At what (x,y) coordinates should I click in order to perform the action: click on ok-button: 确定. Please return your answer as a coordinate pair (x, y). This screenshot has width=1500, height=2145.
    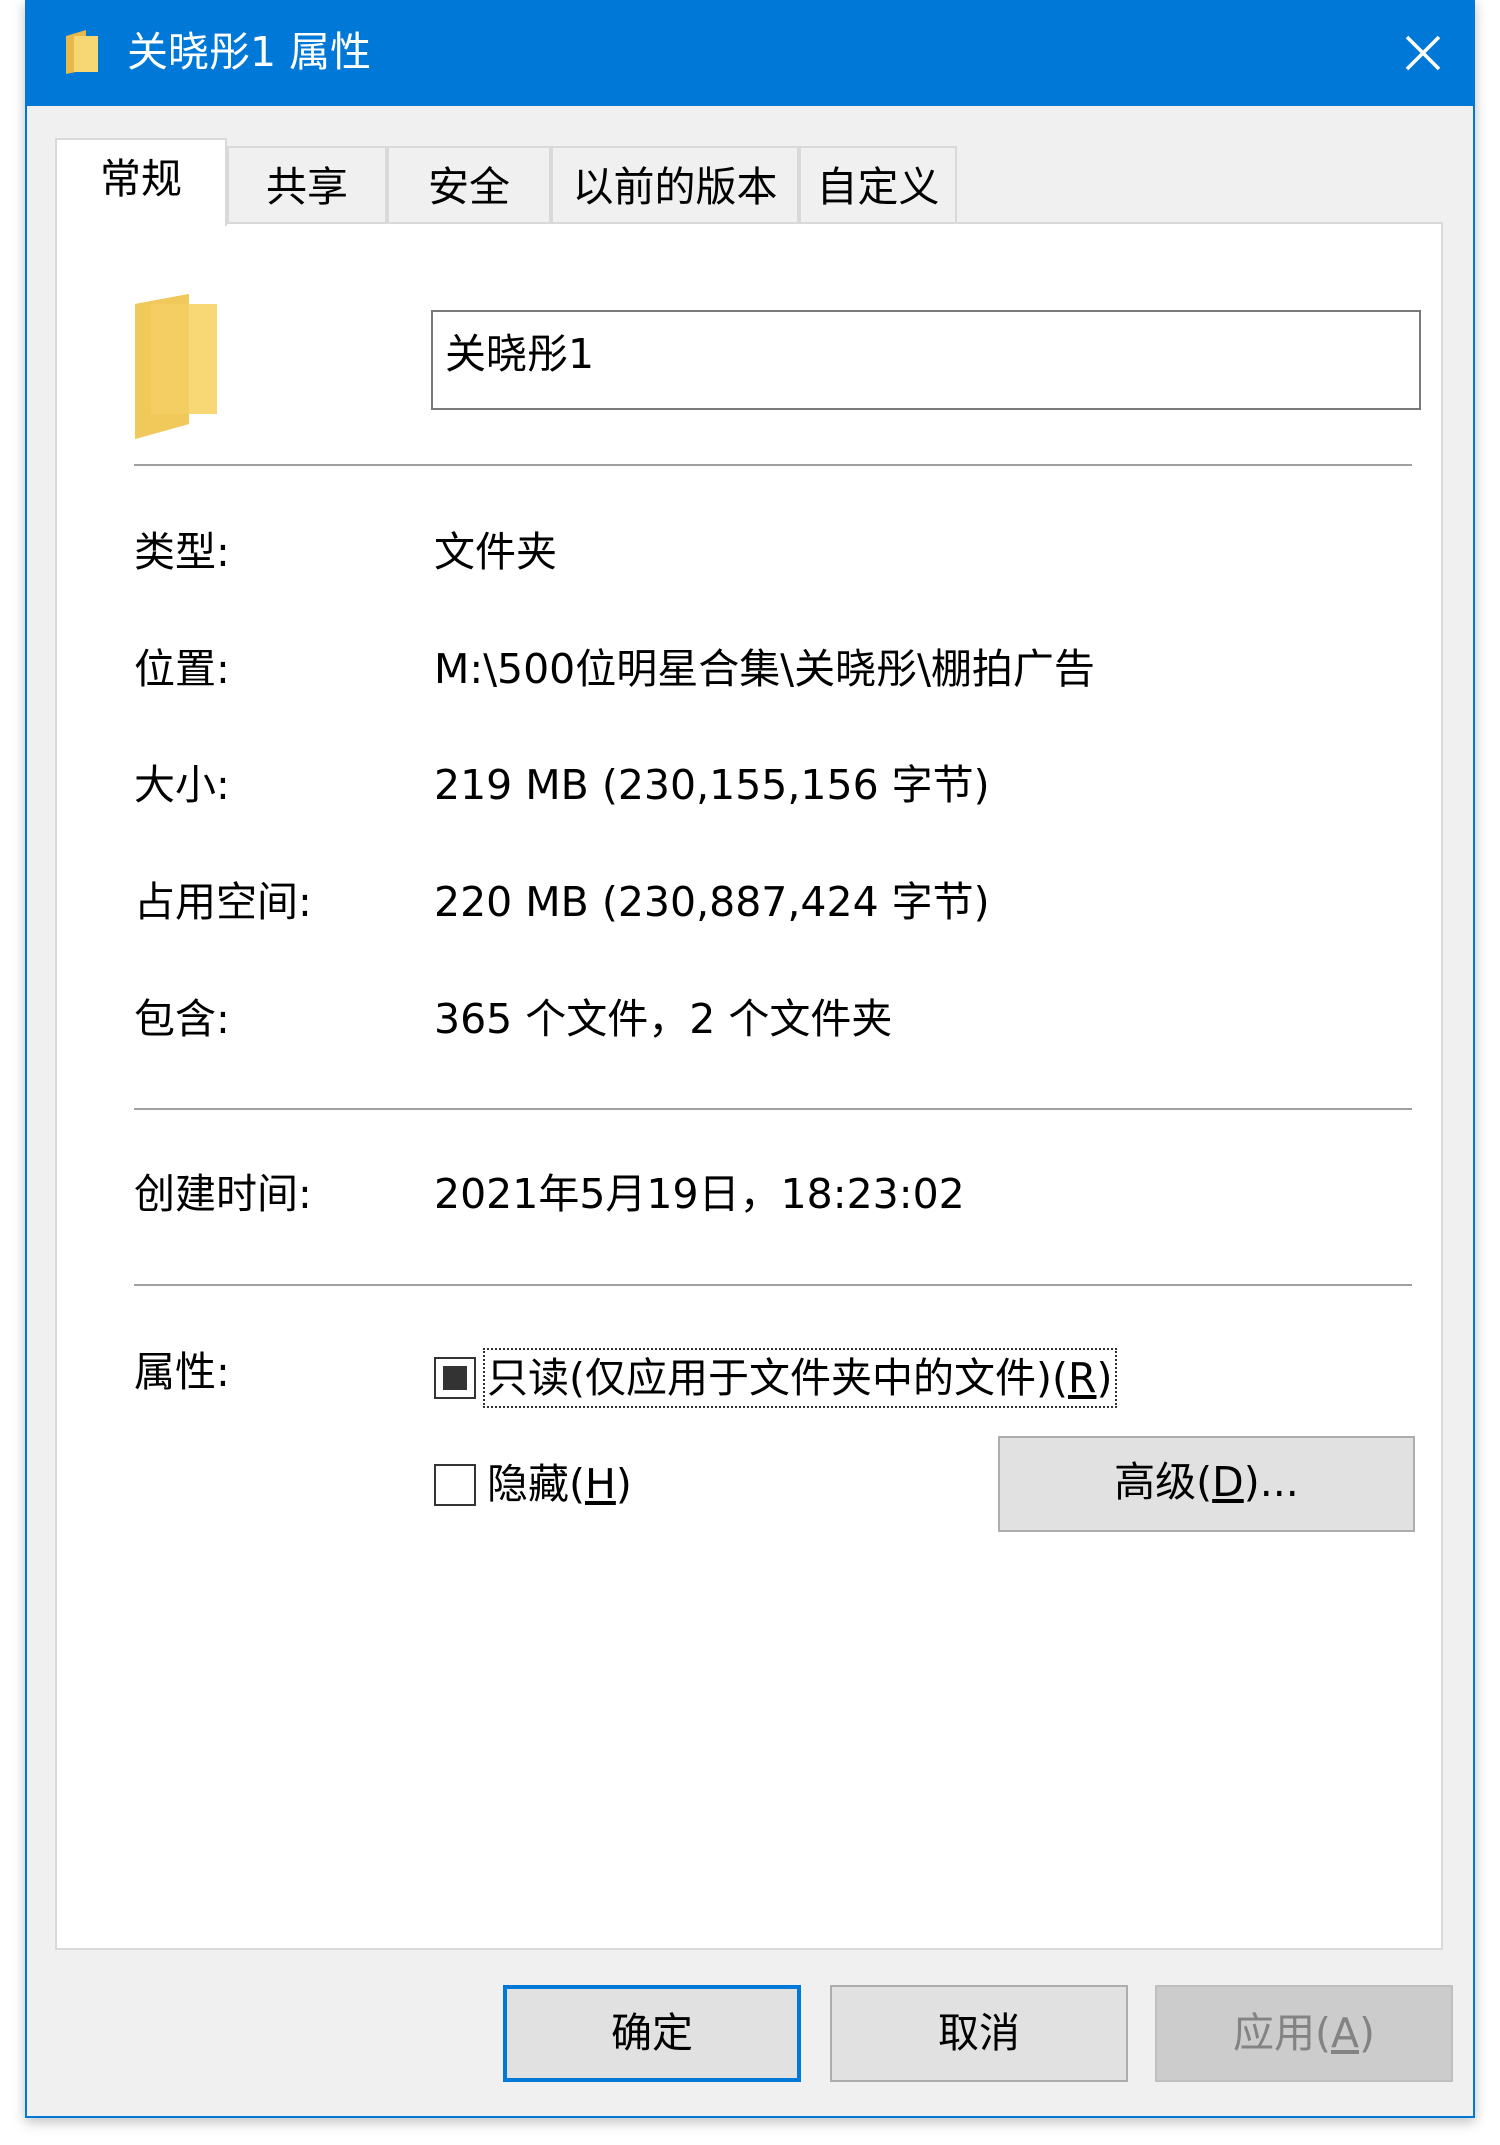
    Looking at the image, I should click on (652, 2033).